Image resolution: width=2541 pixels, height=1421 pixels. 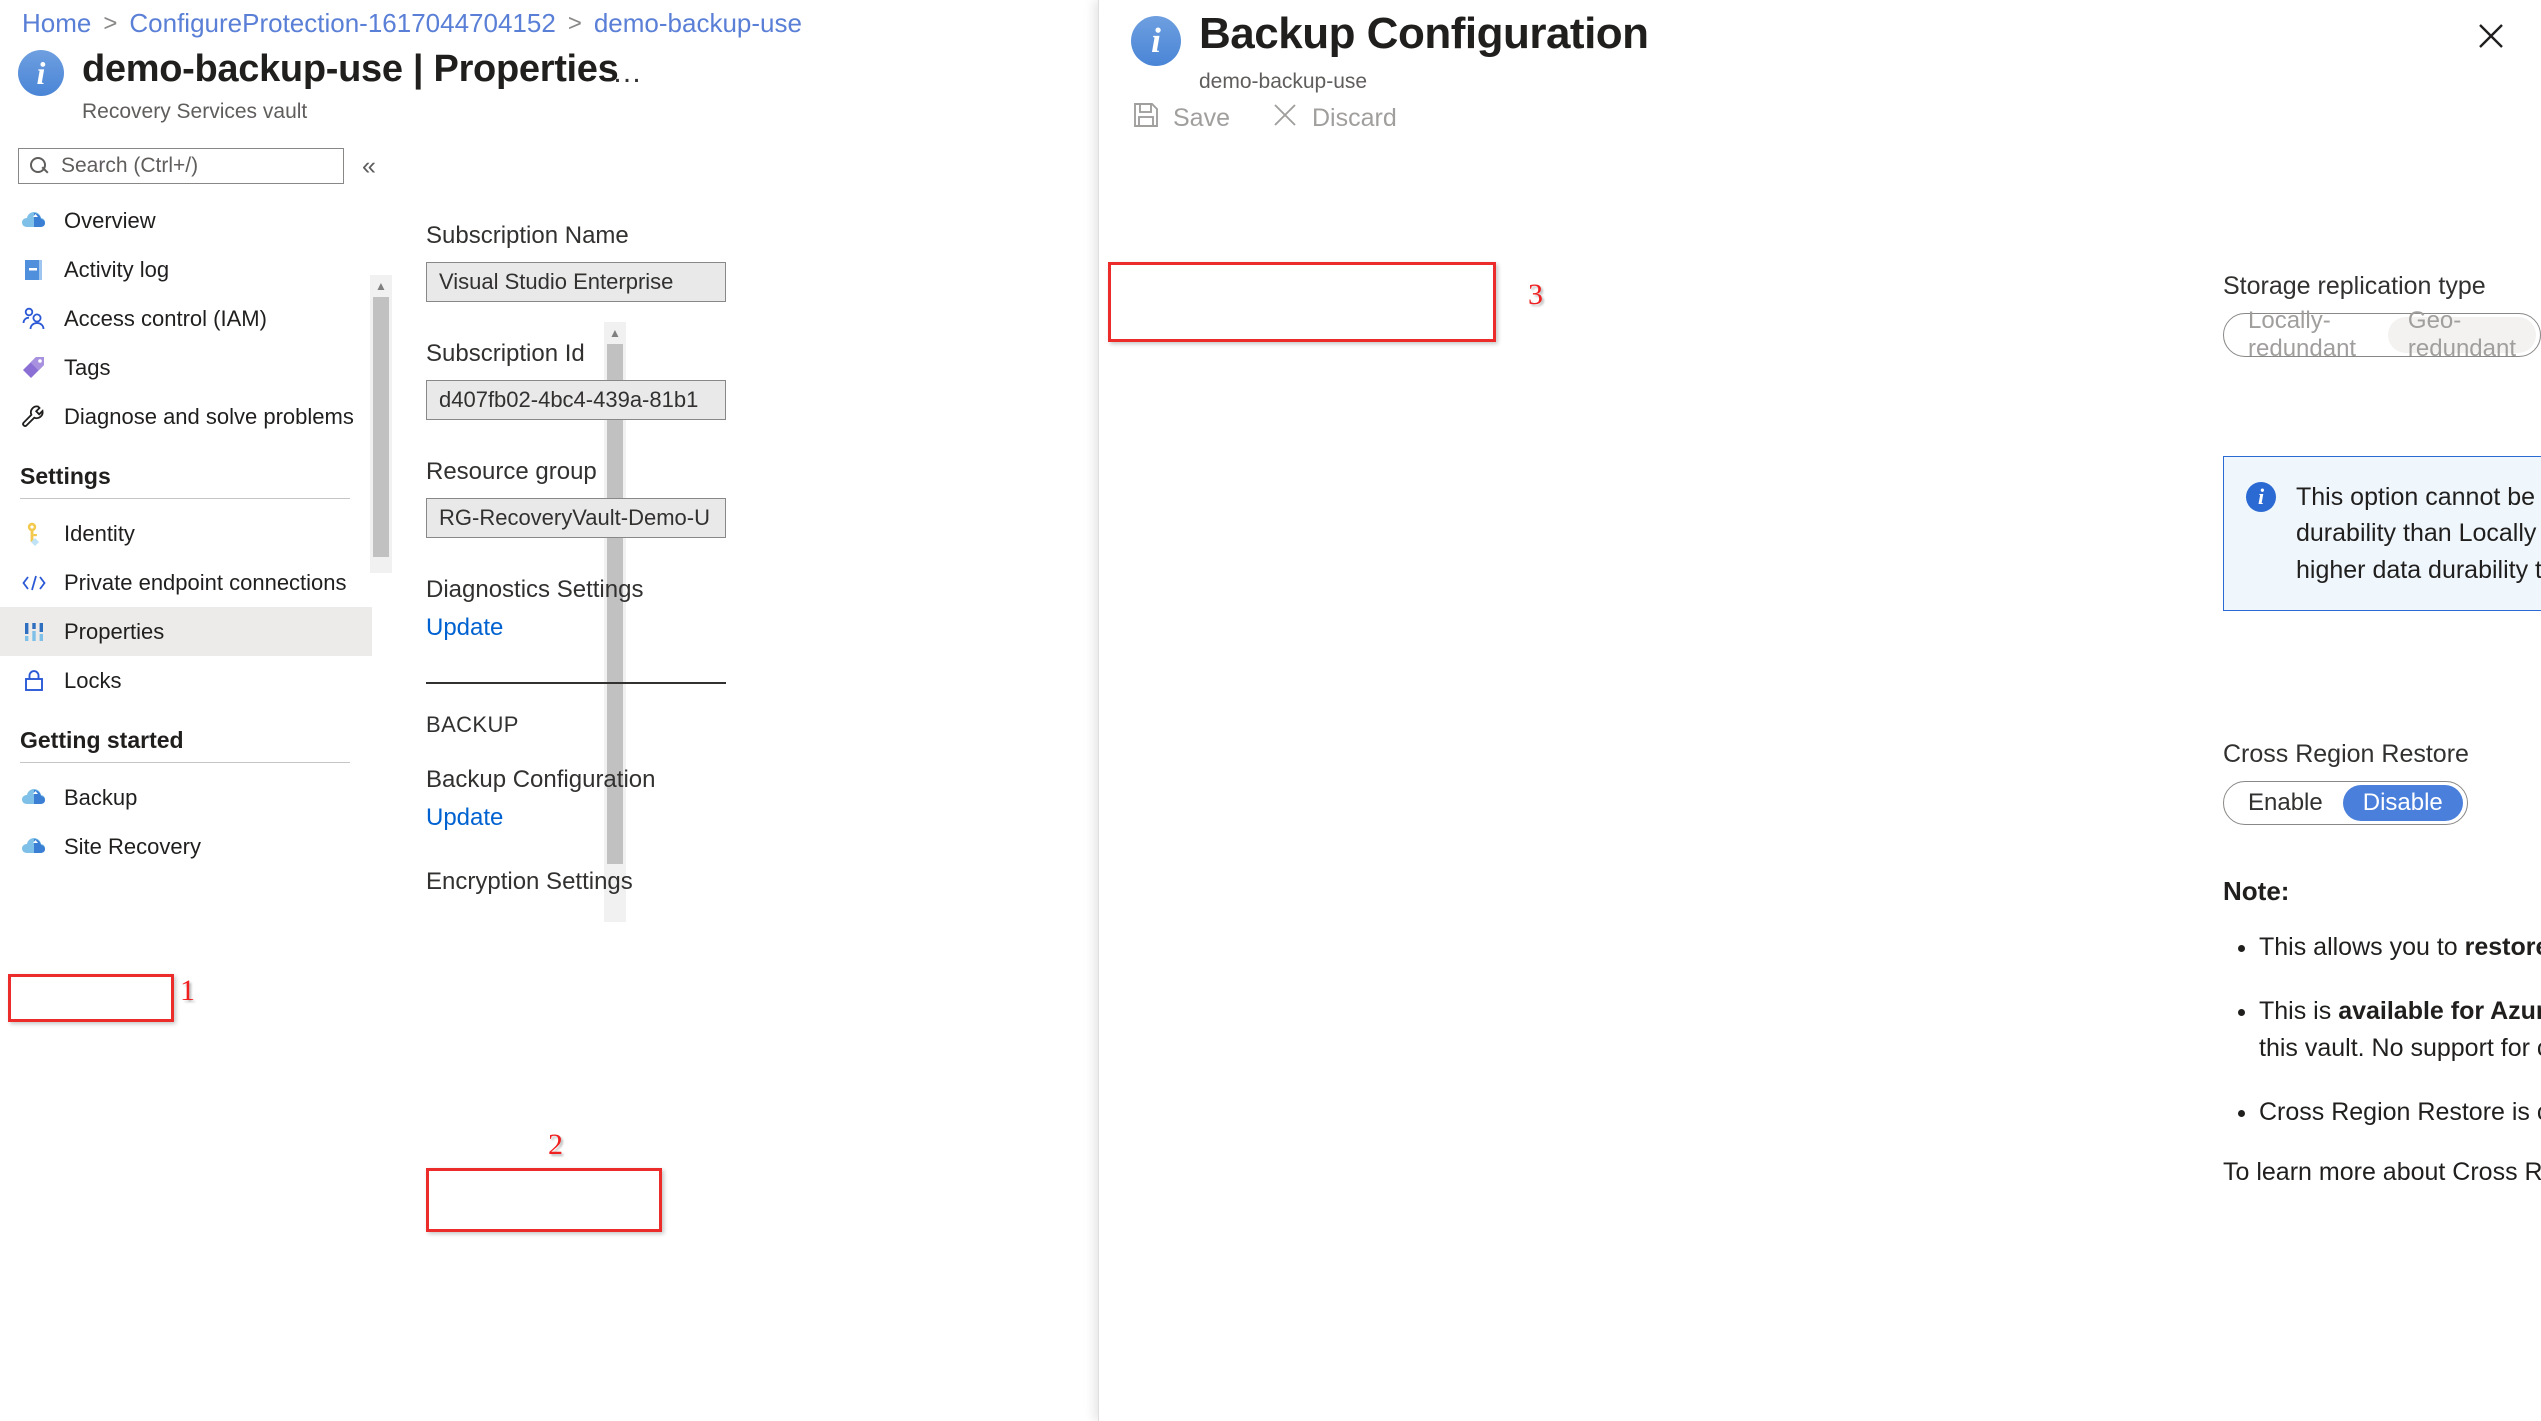 What do you see at coordinates (186, 680) in the screenshot?
I see `sidebar-item-locks: Locks` at bounding box center [186, 680].